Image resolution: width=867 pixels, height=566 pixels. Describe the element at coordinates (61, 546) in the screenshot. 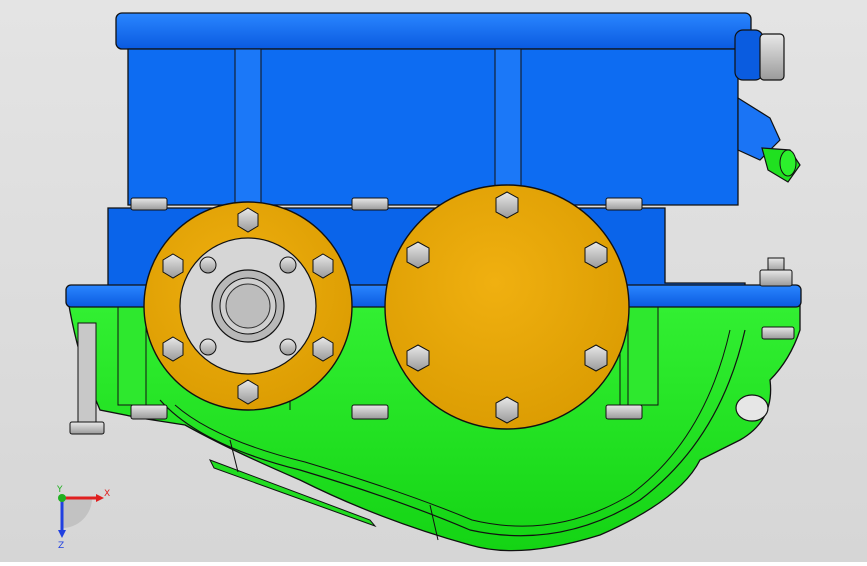

I see `z-axis-label: Z` at that location.